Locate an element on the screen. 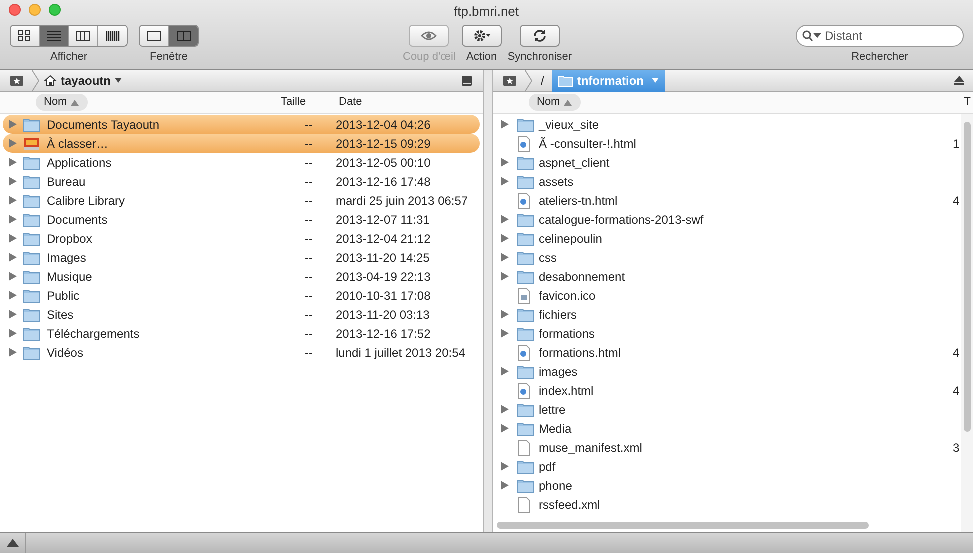 The height and width of the screenshot is (553, 973). file-row: Documents Tayaoutn -- 2013-12-04 04:26 is located at coordinates (241, 124).